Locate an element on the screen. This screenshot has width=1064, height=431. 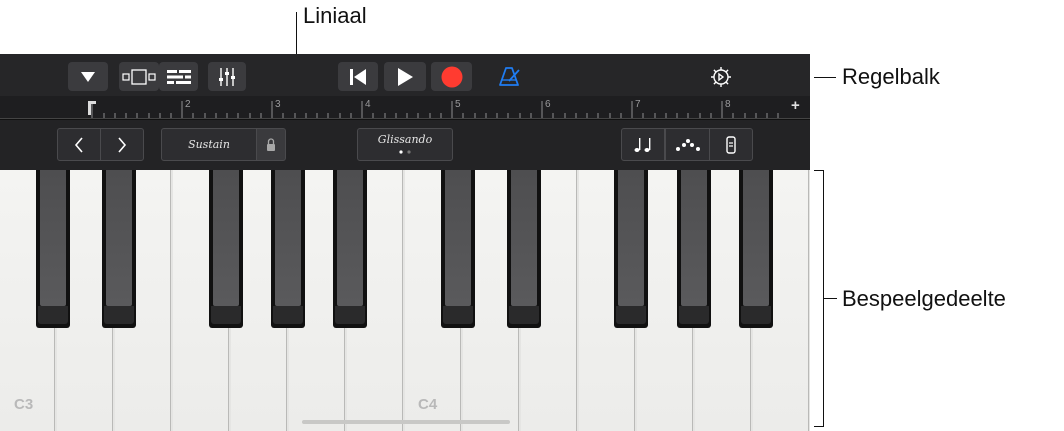
settings-button is located at coordinates (721, 76).